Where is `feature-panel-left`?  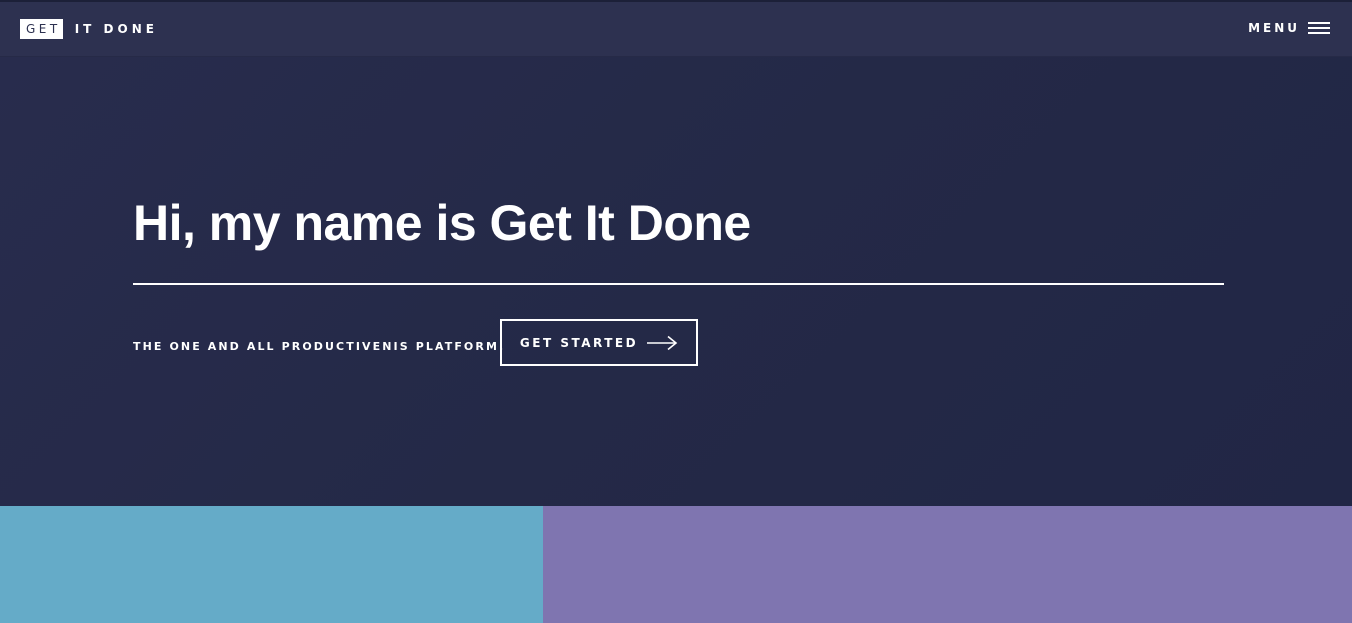
feature-panel-left is located at coordinates (271, 564).